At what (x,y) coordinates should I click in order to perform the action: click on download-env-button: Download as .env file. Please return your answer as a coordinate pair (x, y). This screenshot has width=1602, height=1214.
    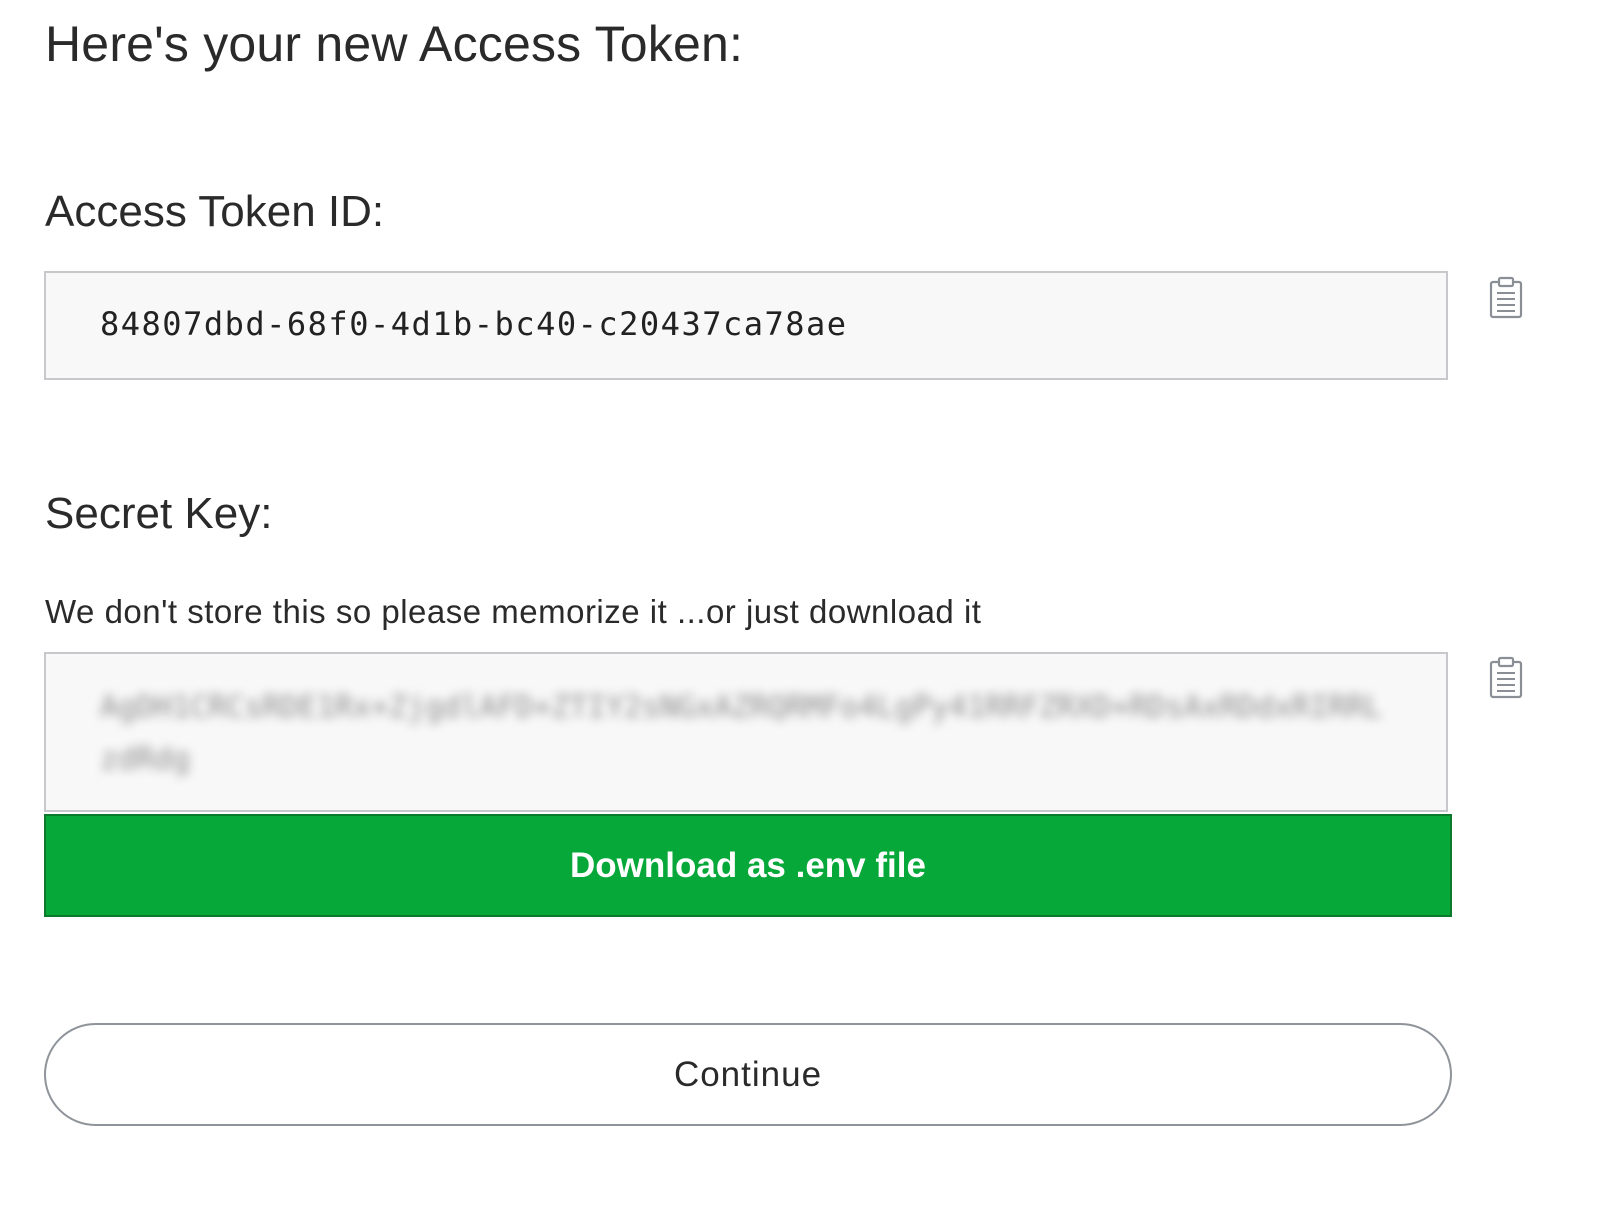
    Looking at the image, I should click on (748, 865).